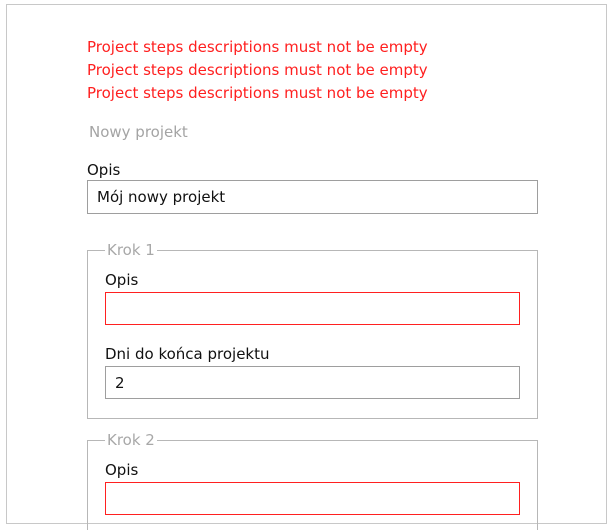  Describe the element at coordinates (312, 197) in the screenshot. I see `project-description-input` at that location.